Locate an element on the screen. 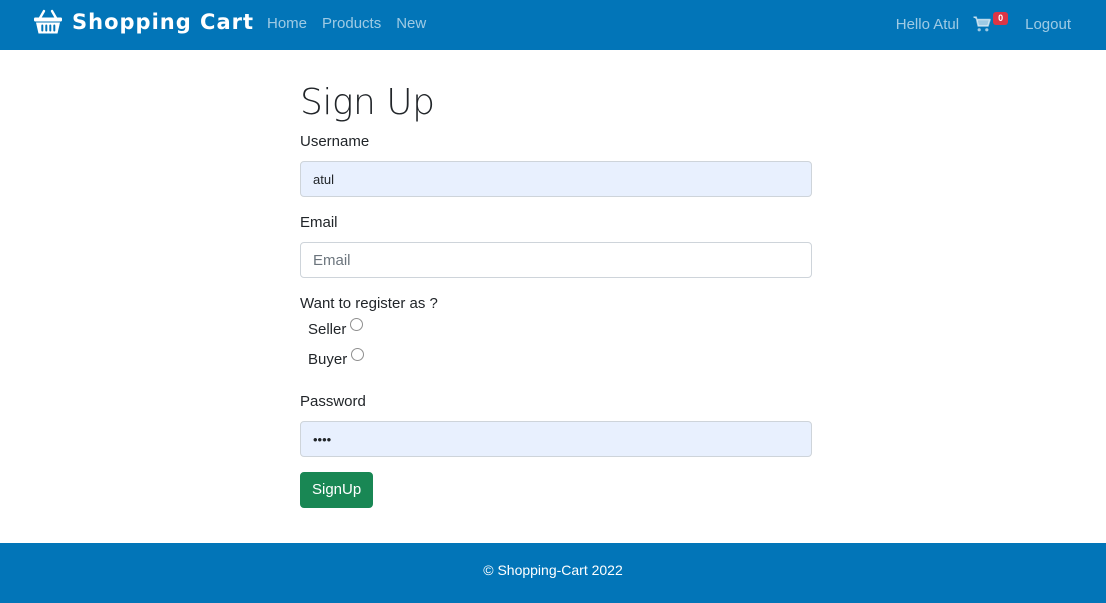  buyer-option: Buyer is located at coordinates (560, 363).